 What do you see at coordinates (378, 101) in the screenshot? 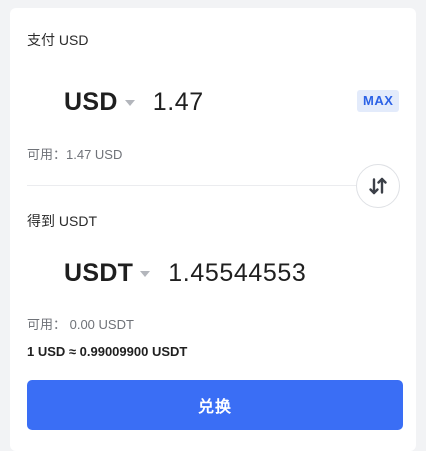
I see `max-button: MAX` at bounding box center [378, 101].